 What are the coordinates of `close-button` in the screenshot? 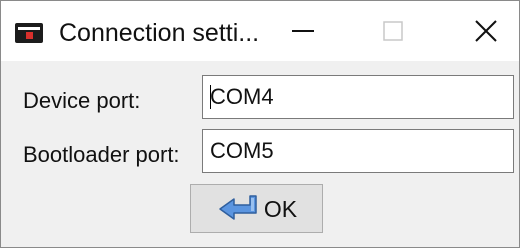 It's located at (486, 31).